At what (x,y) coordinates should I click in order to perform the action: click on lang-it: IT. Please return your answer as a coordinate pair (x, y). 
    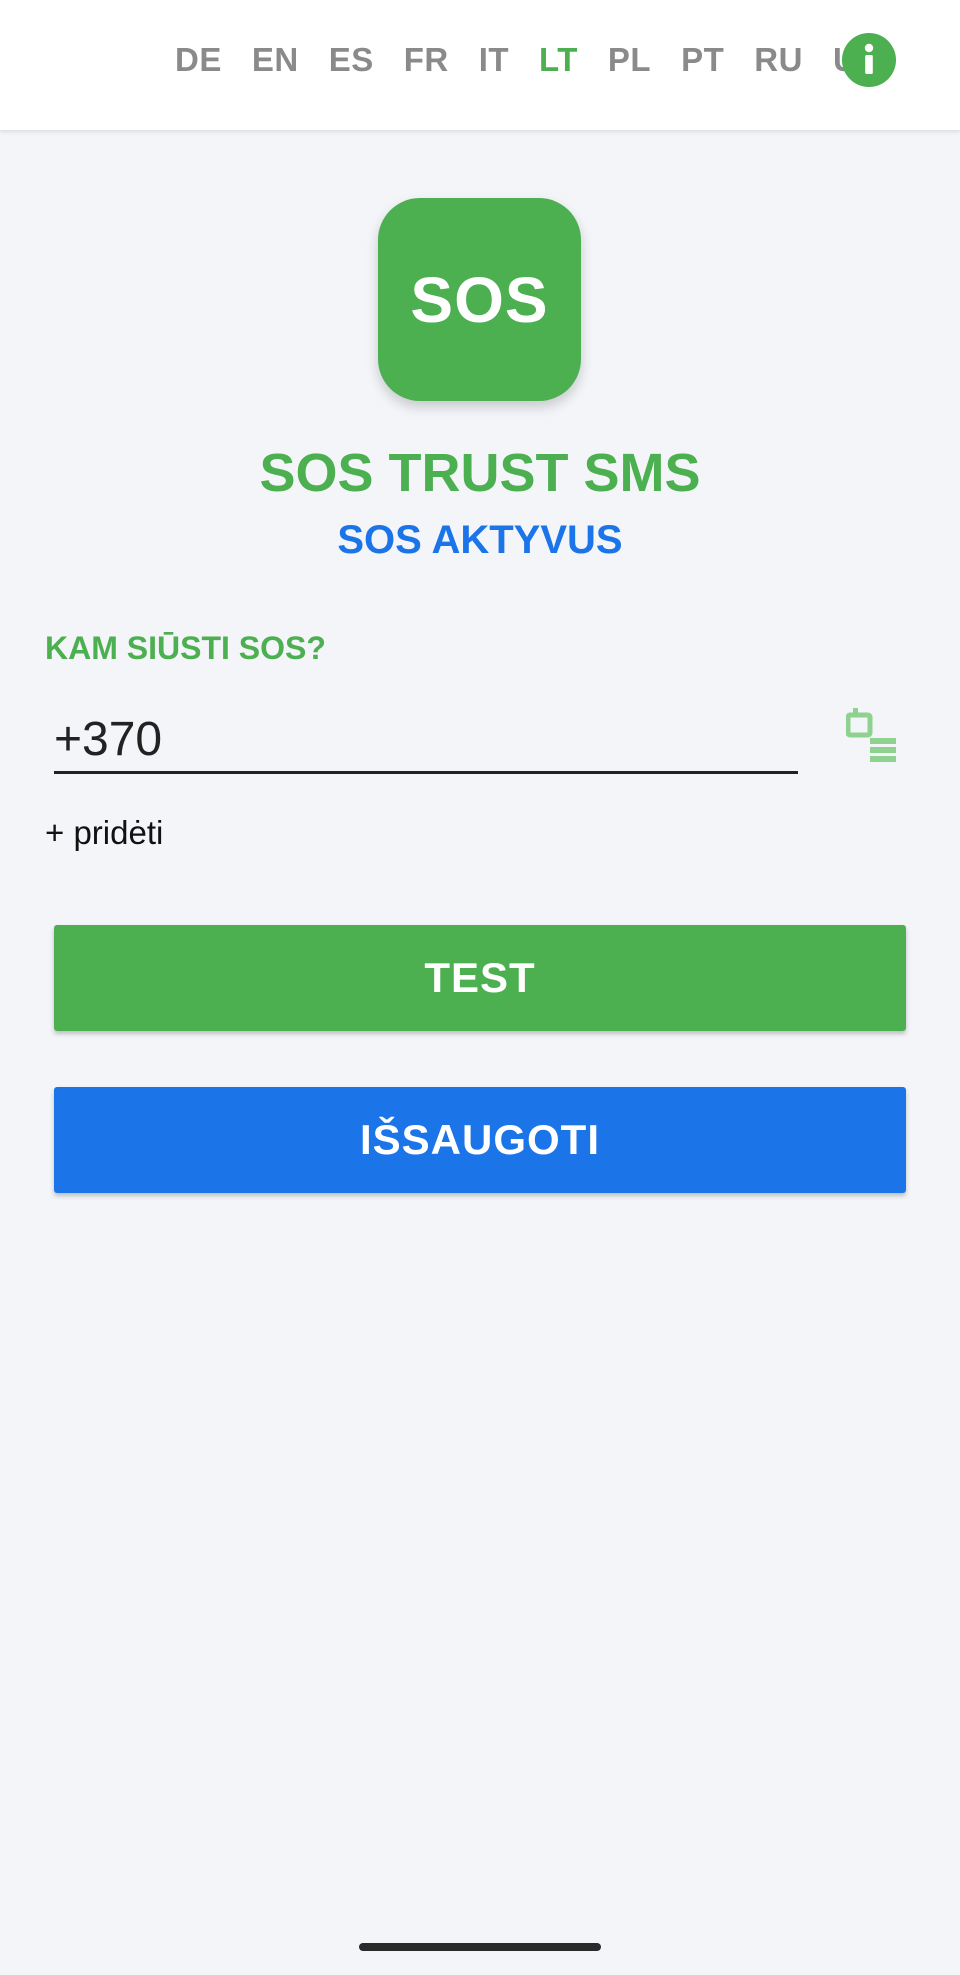
    Looking at the image, I should click on (494, 60).